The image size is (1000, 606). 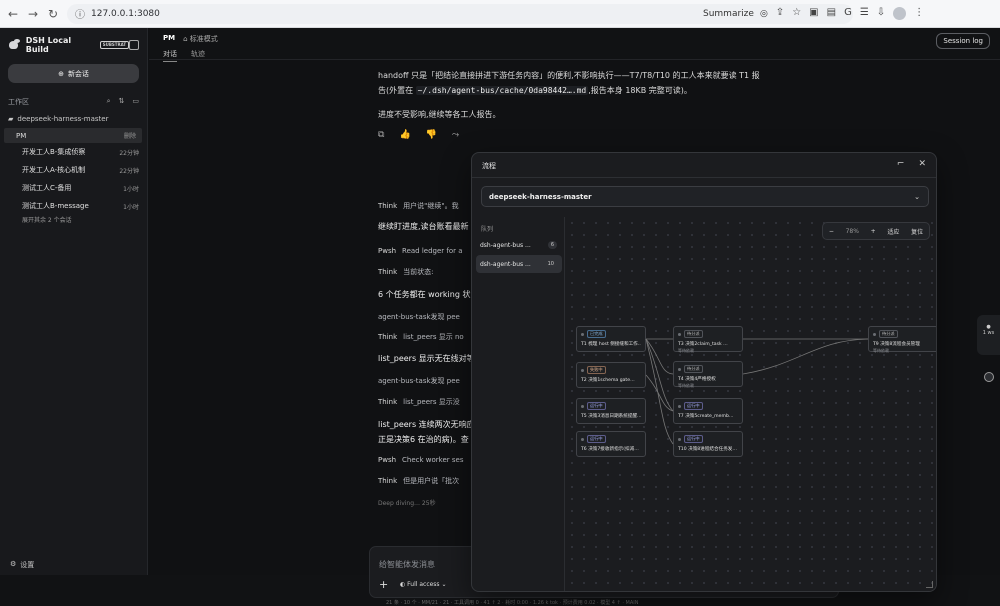 What do you see at coordinates (489, 166) in the screenshot?
I see `panel-title: 流程` at bounding box center [489, 166].